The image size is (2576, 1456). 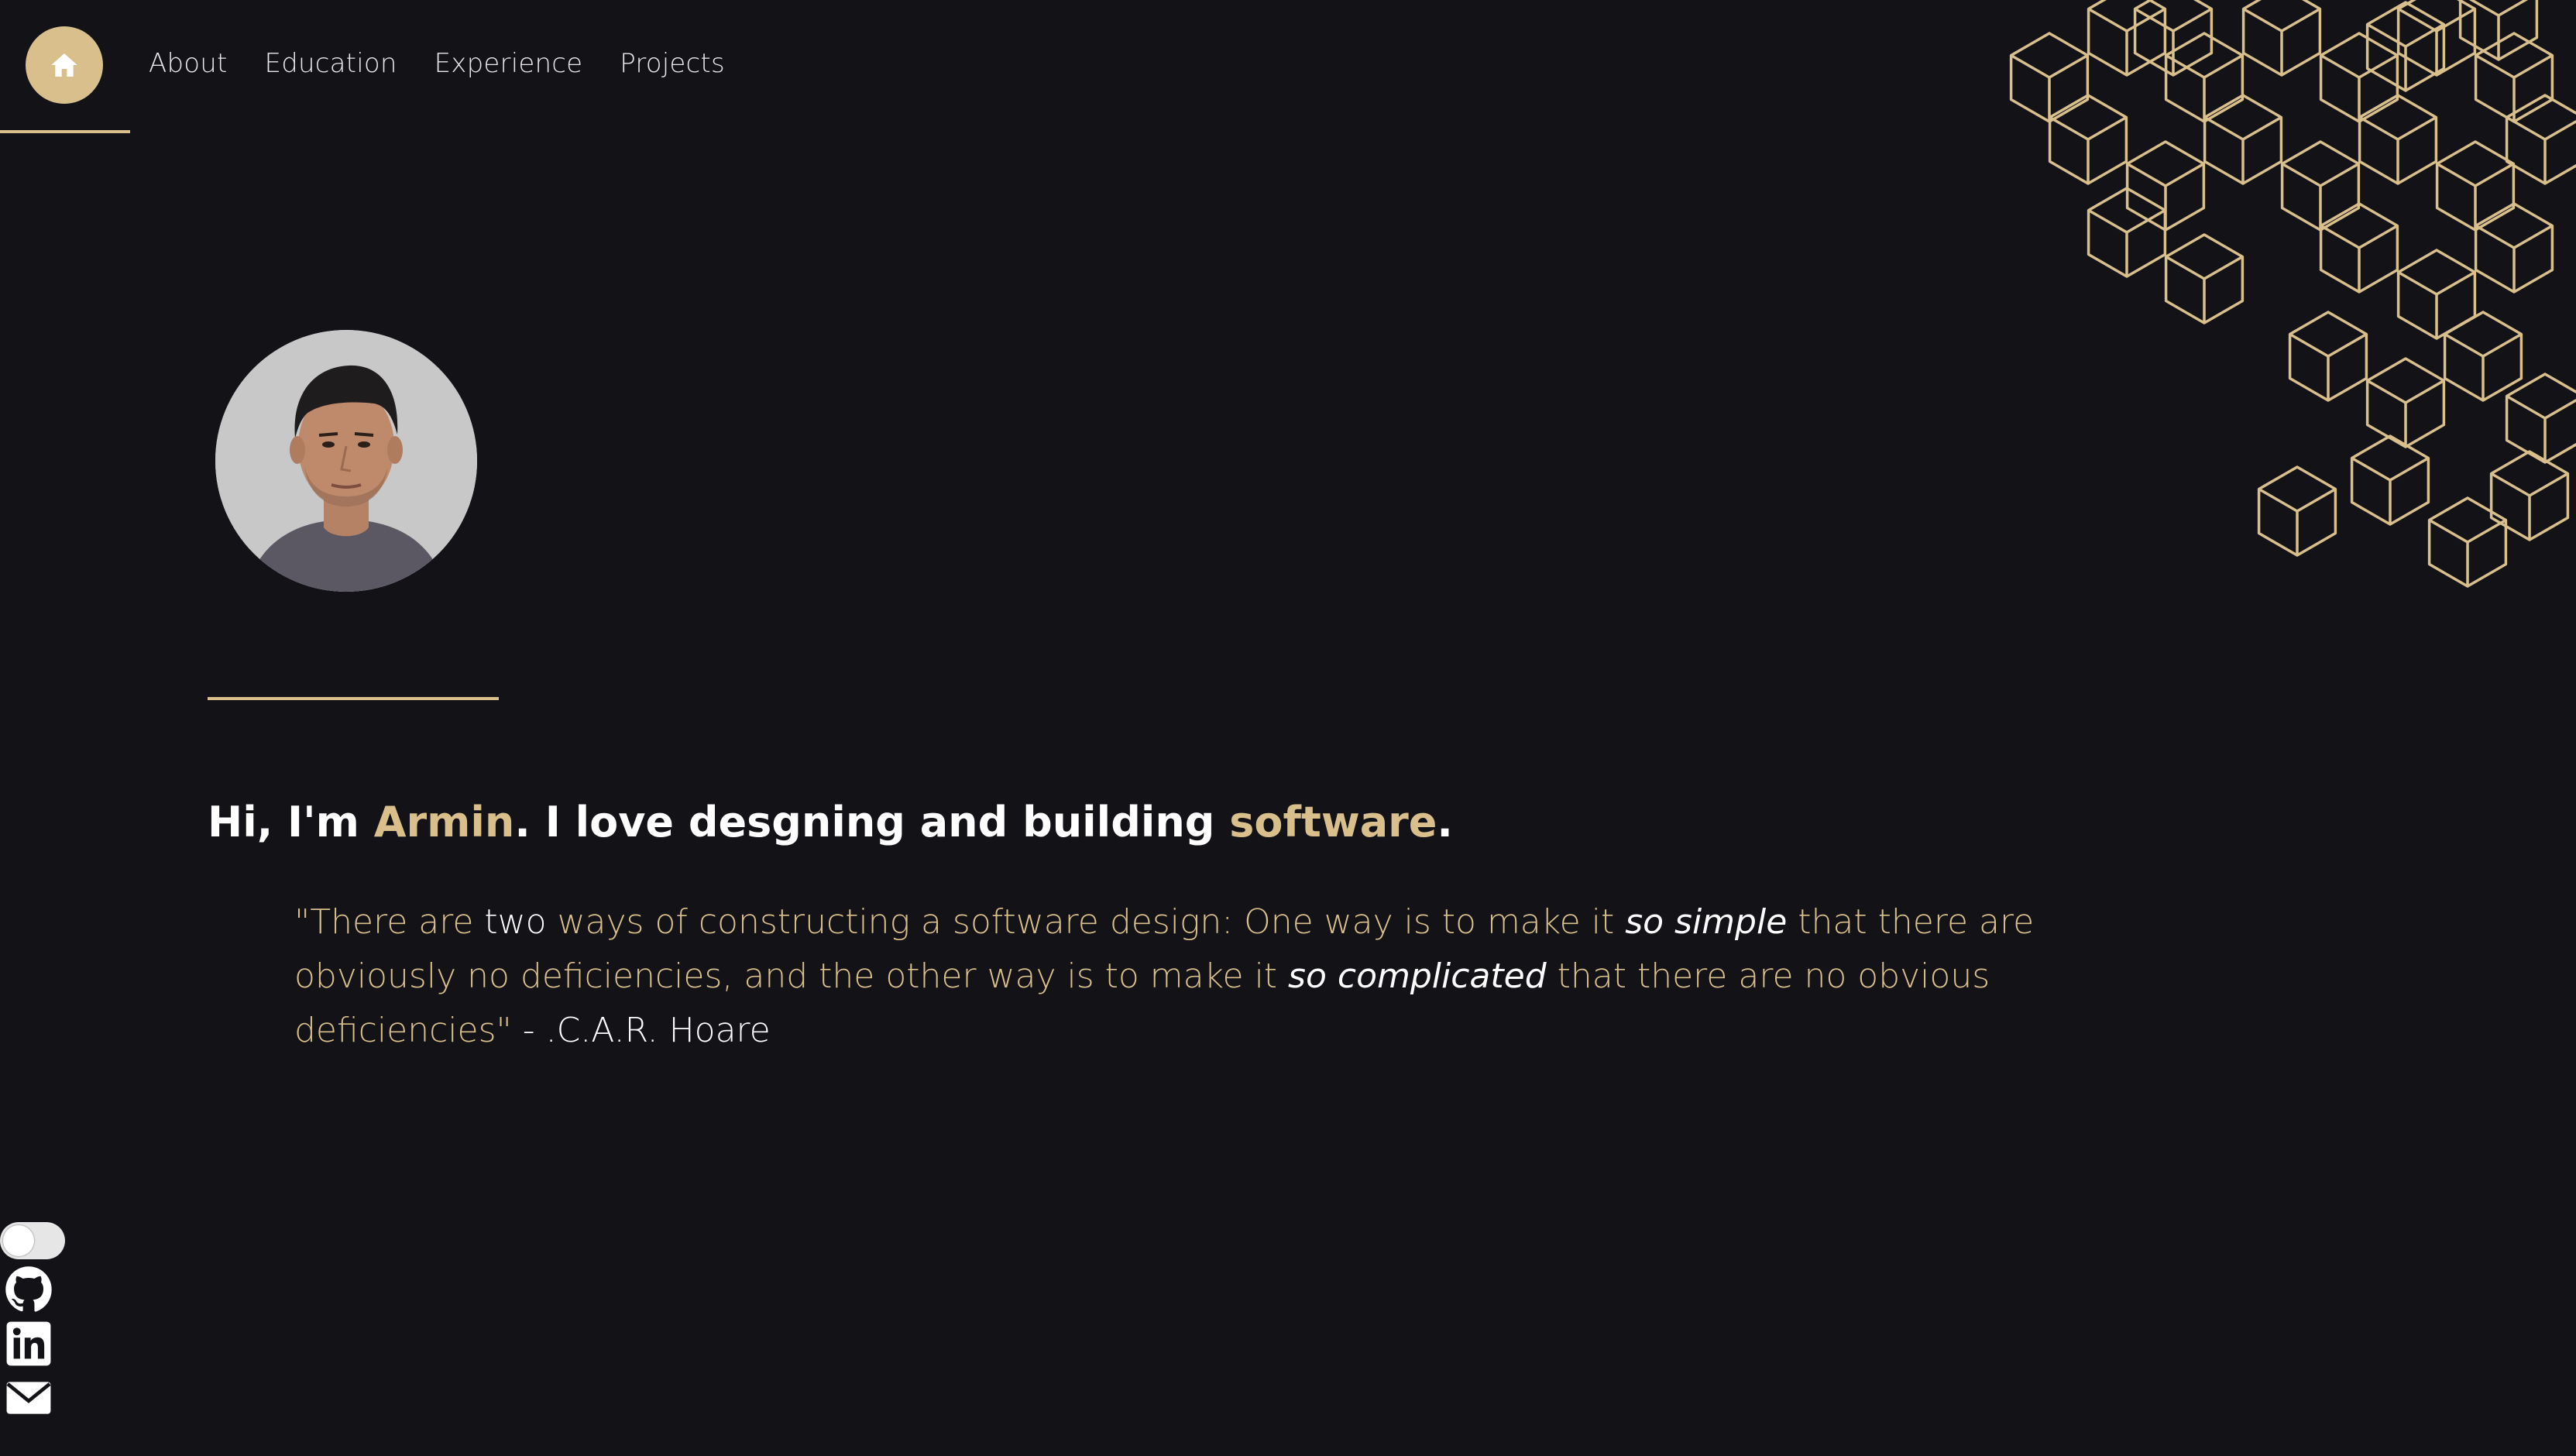 What do you see at coordinates (389, 922) in the screenshot?
I see `quote-part-1: "There are` at bounding box center [389, 922].